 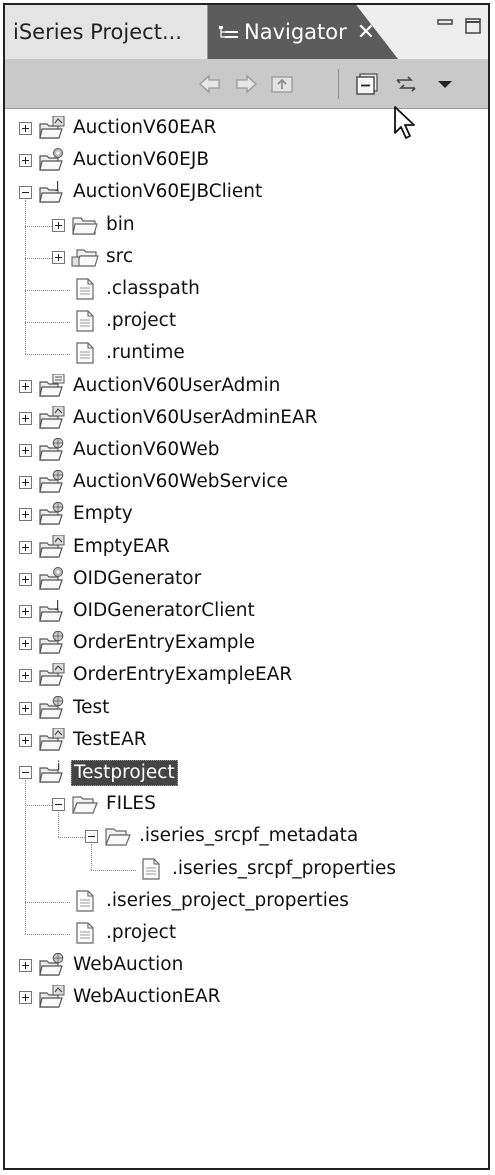 I want to click on view-toolbar, so click(x=246, y=84).